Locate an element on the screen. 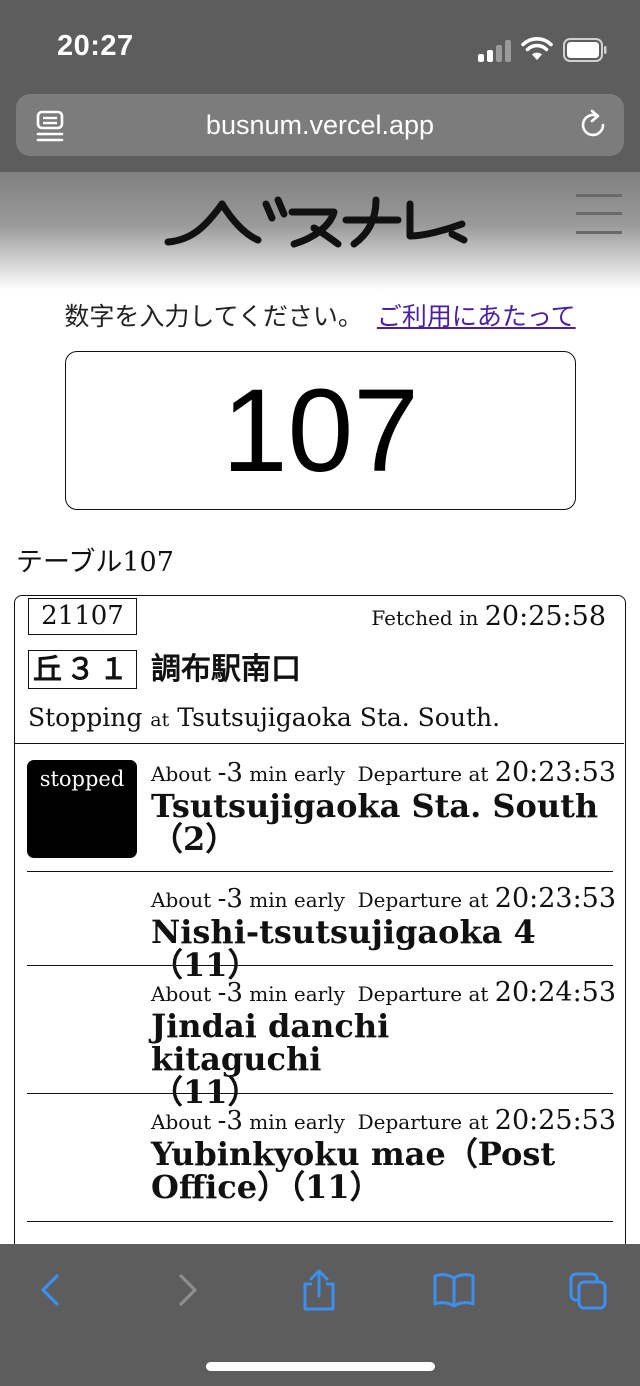  stopping-prefix: Stopping is located at coordinates (85, 717).